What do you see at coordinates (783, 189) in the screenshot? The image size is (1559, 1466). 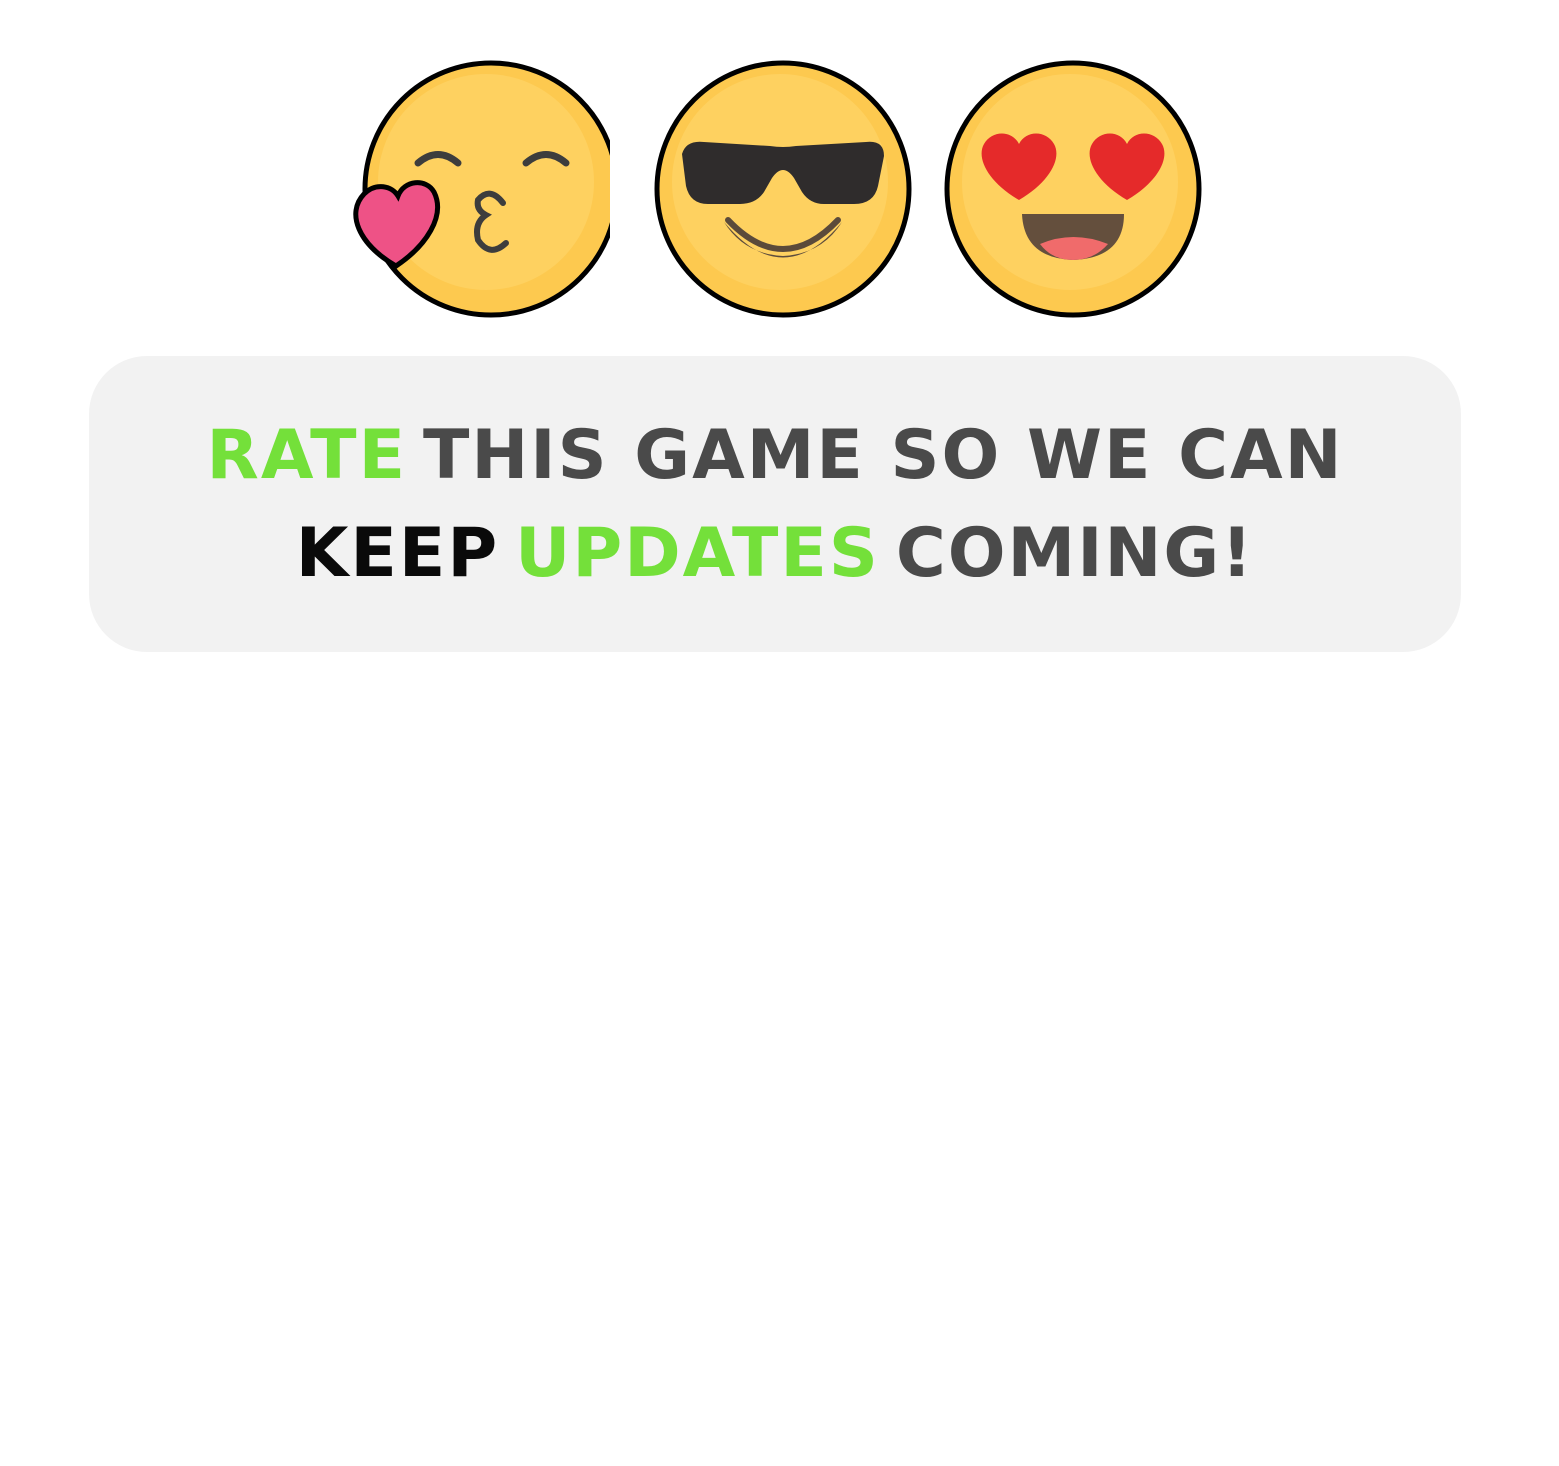 I see `smiling-face-with-sunglasses-icon` at bounding box center [783, 189].